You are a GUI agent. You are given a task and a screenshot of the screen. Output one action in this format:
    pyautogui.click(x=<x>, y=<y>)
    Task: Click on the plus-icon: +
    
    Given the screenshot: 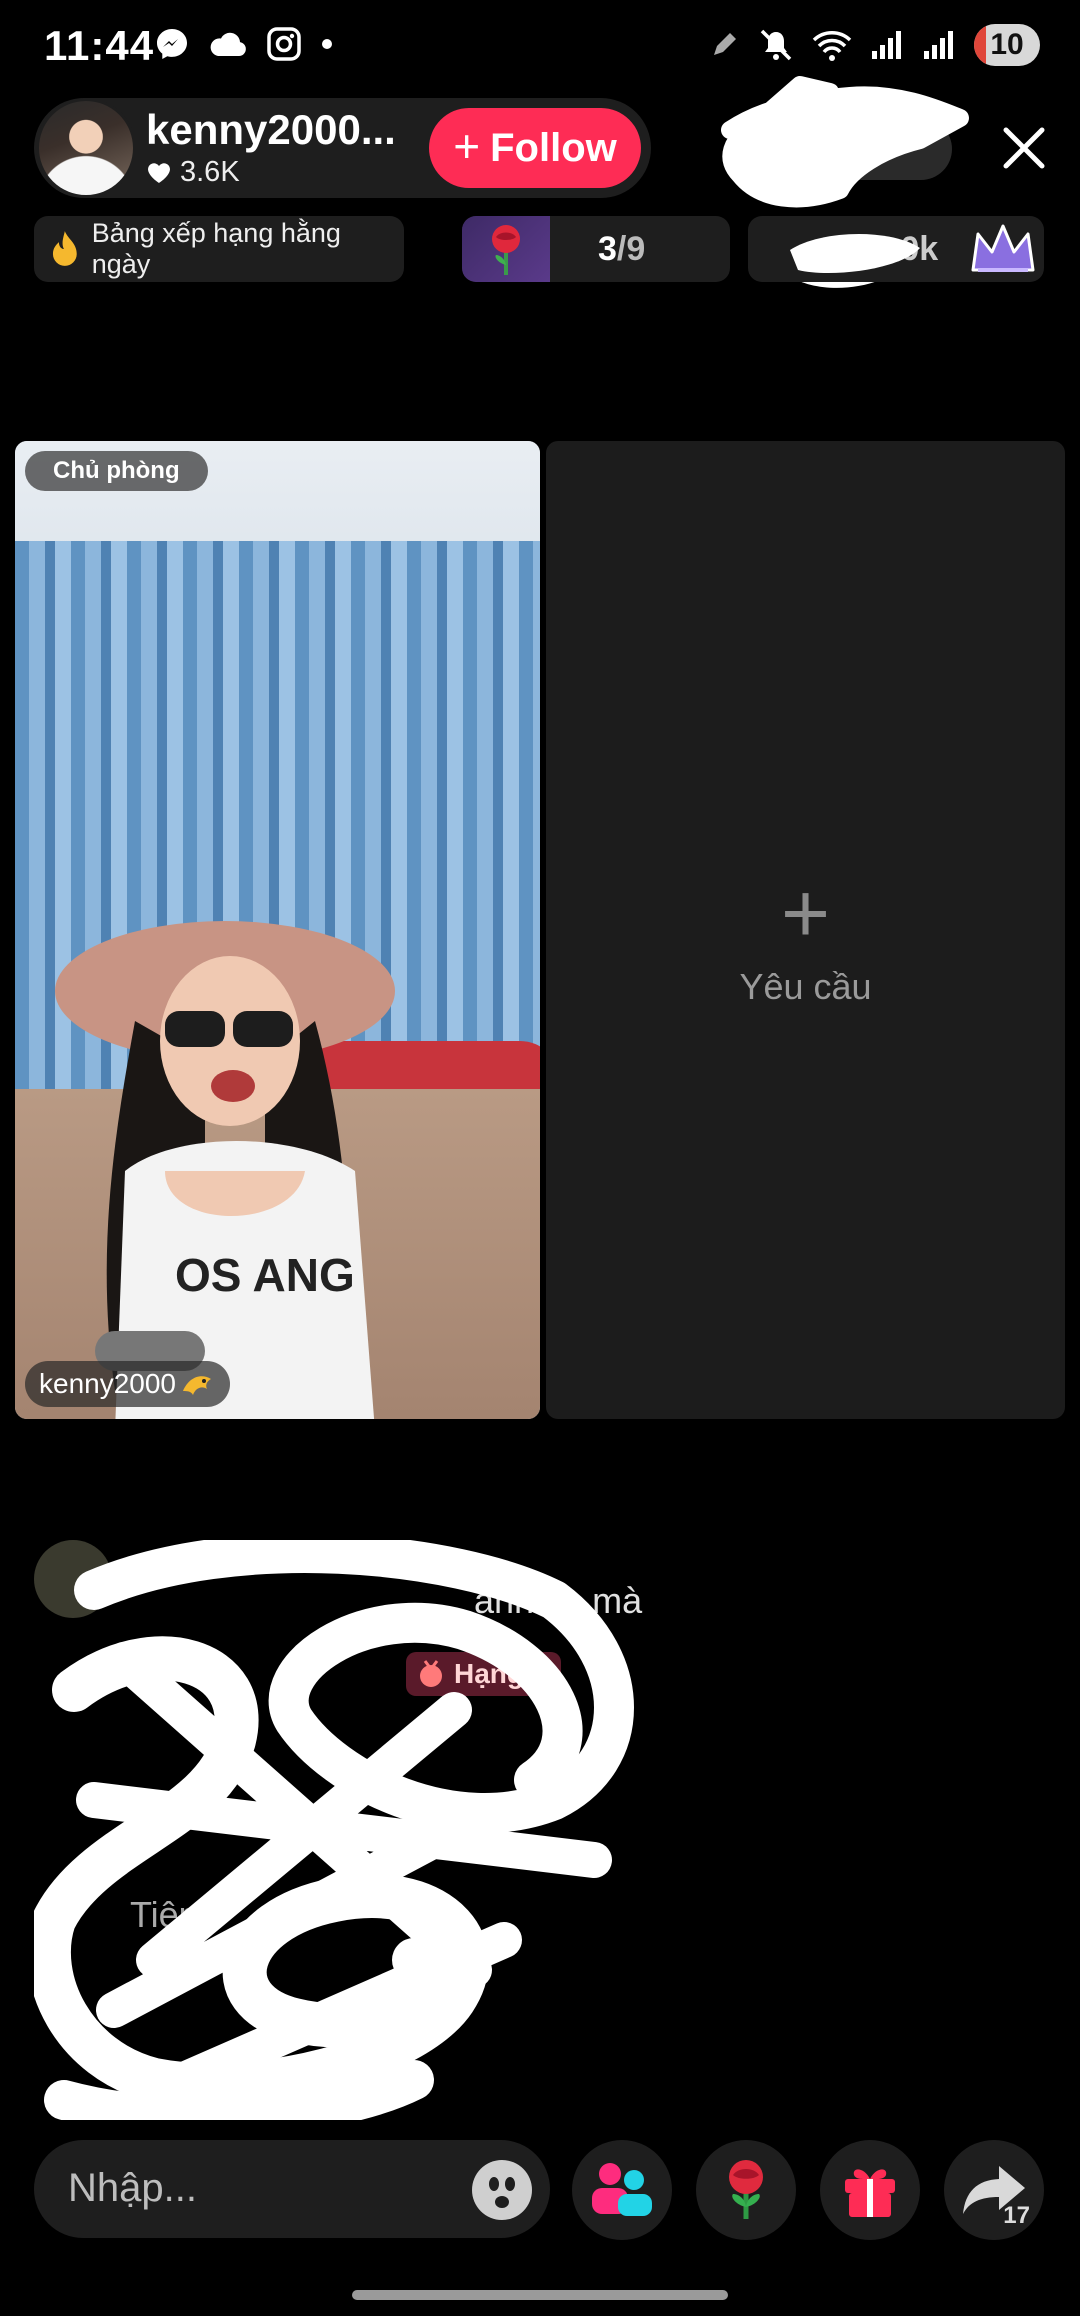 What is the action you would take?
    pyautogui.click(x=805, y=913)
    